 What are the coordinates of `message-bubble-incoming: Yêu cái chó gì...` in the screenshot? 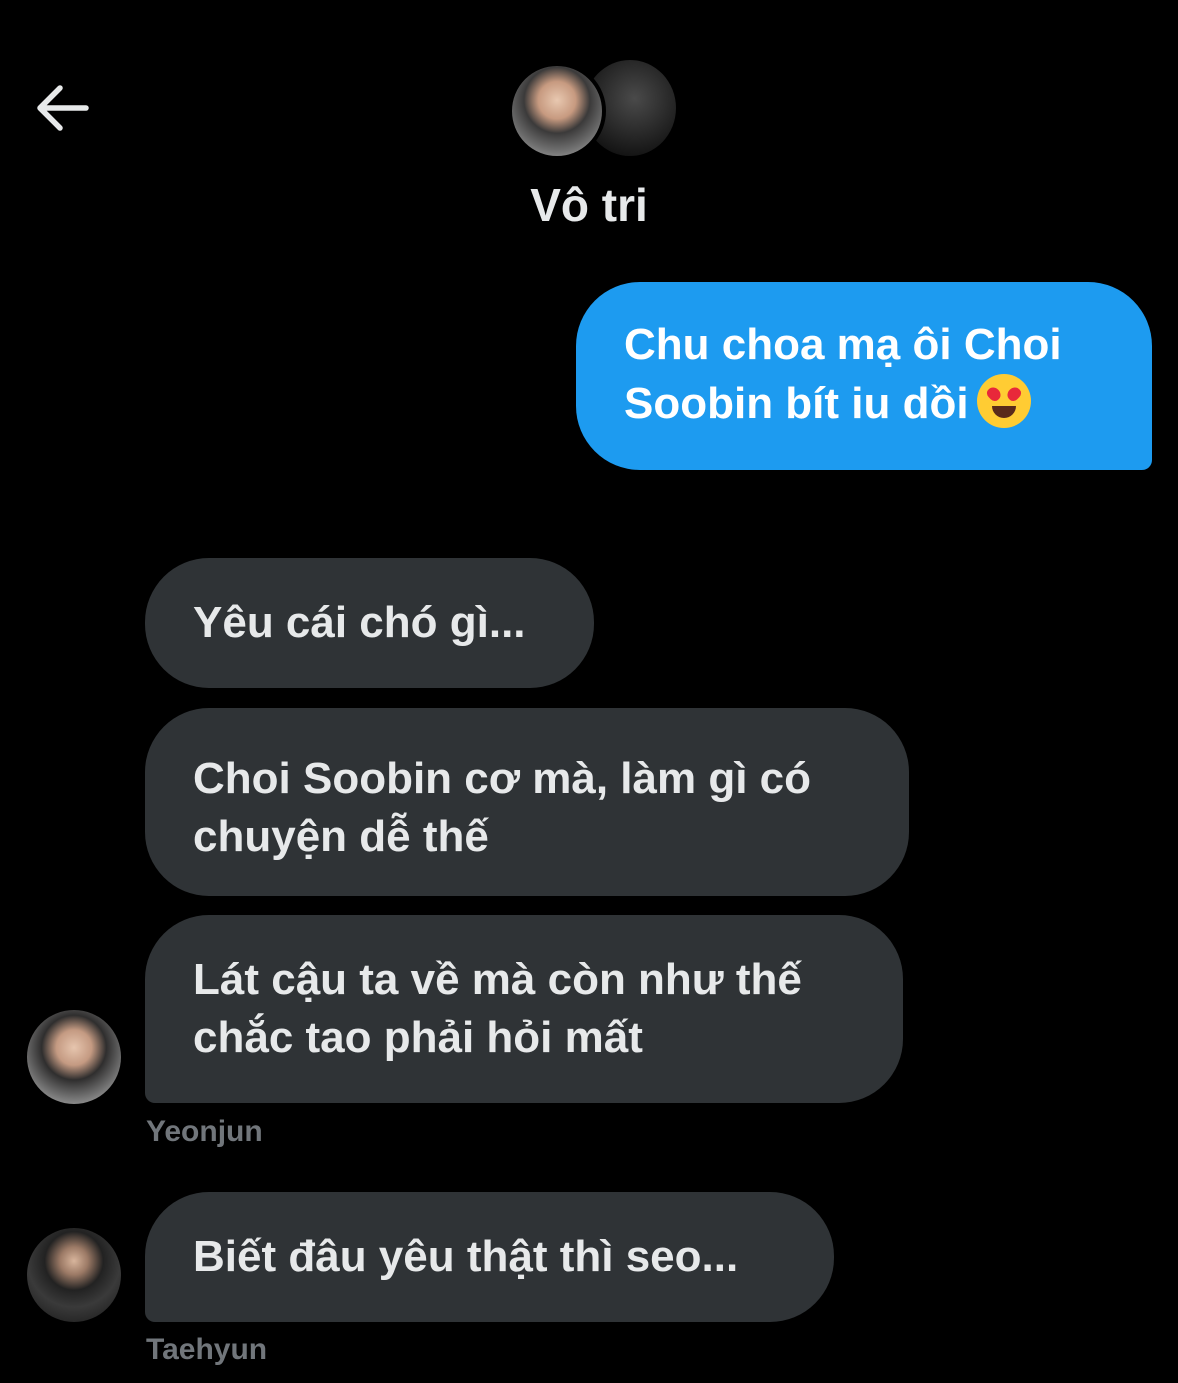 It's located at (369, 623).